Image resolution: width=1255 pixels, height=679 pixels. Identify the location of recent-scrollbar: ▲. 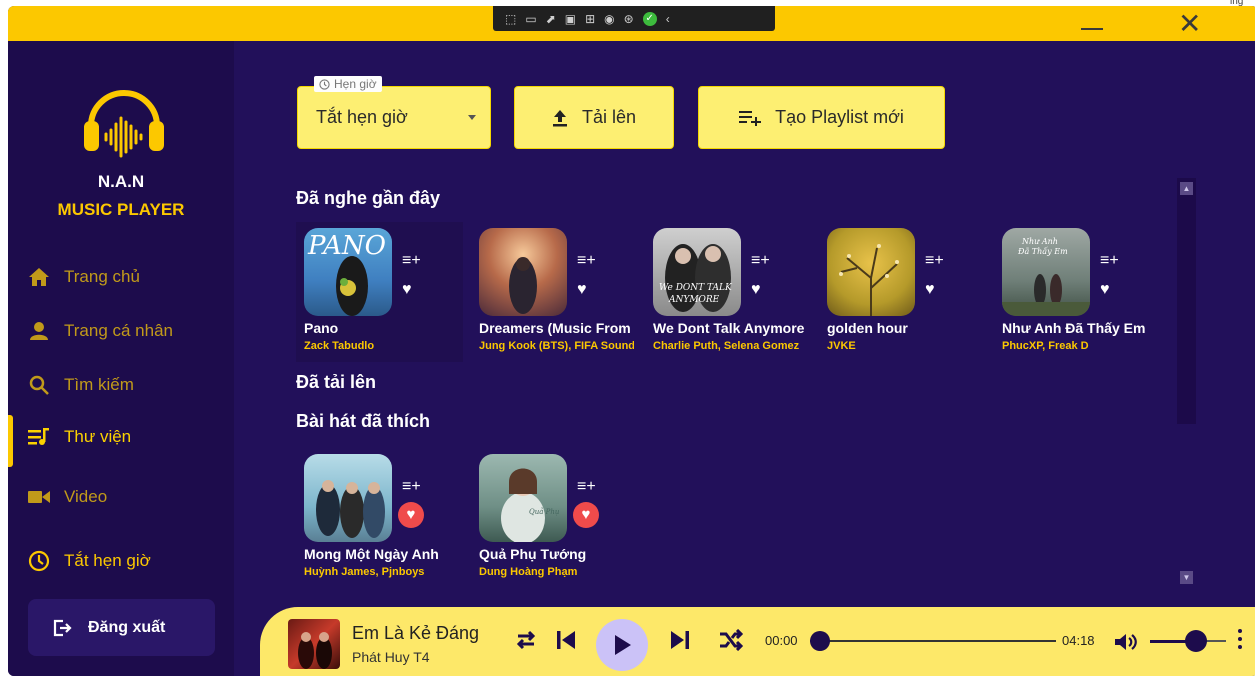
(1186, 301).